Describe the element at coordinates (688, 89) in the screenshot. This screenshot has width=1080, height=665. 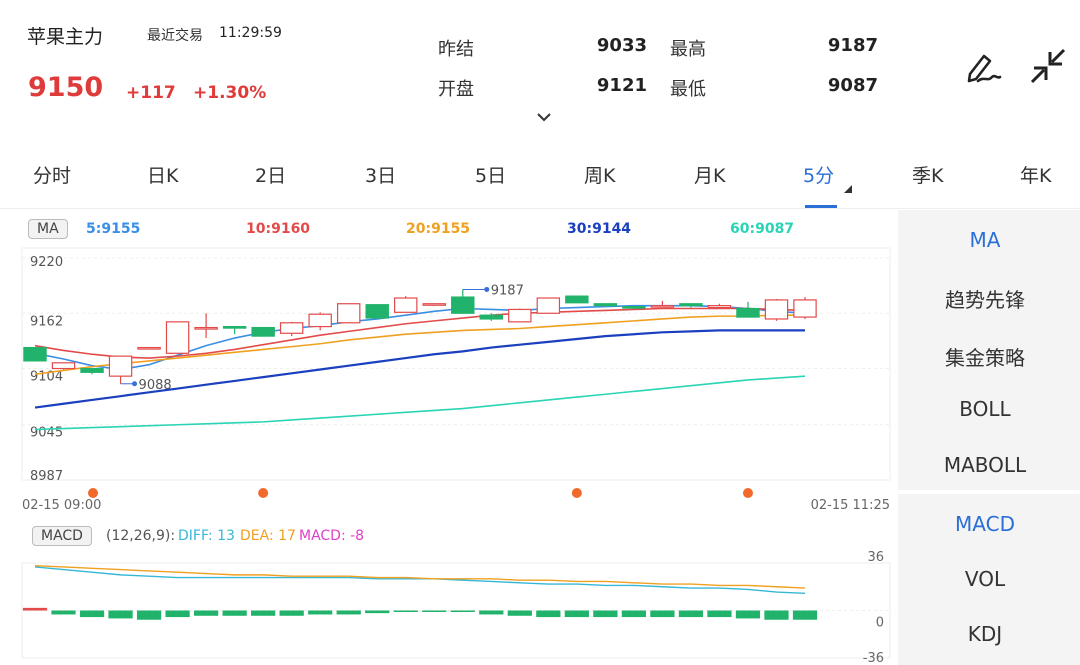
I see `low-label: 最低` at that location.